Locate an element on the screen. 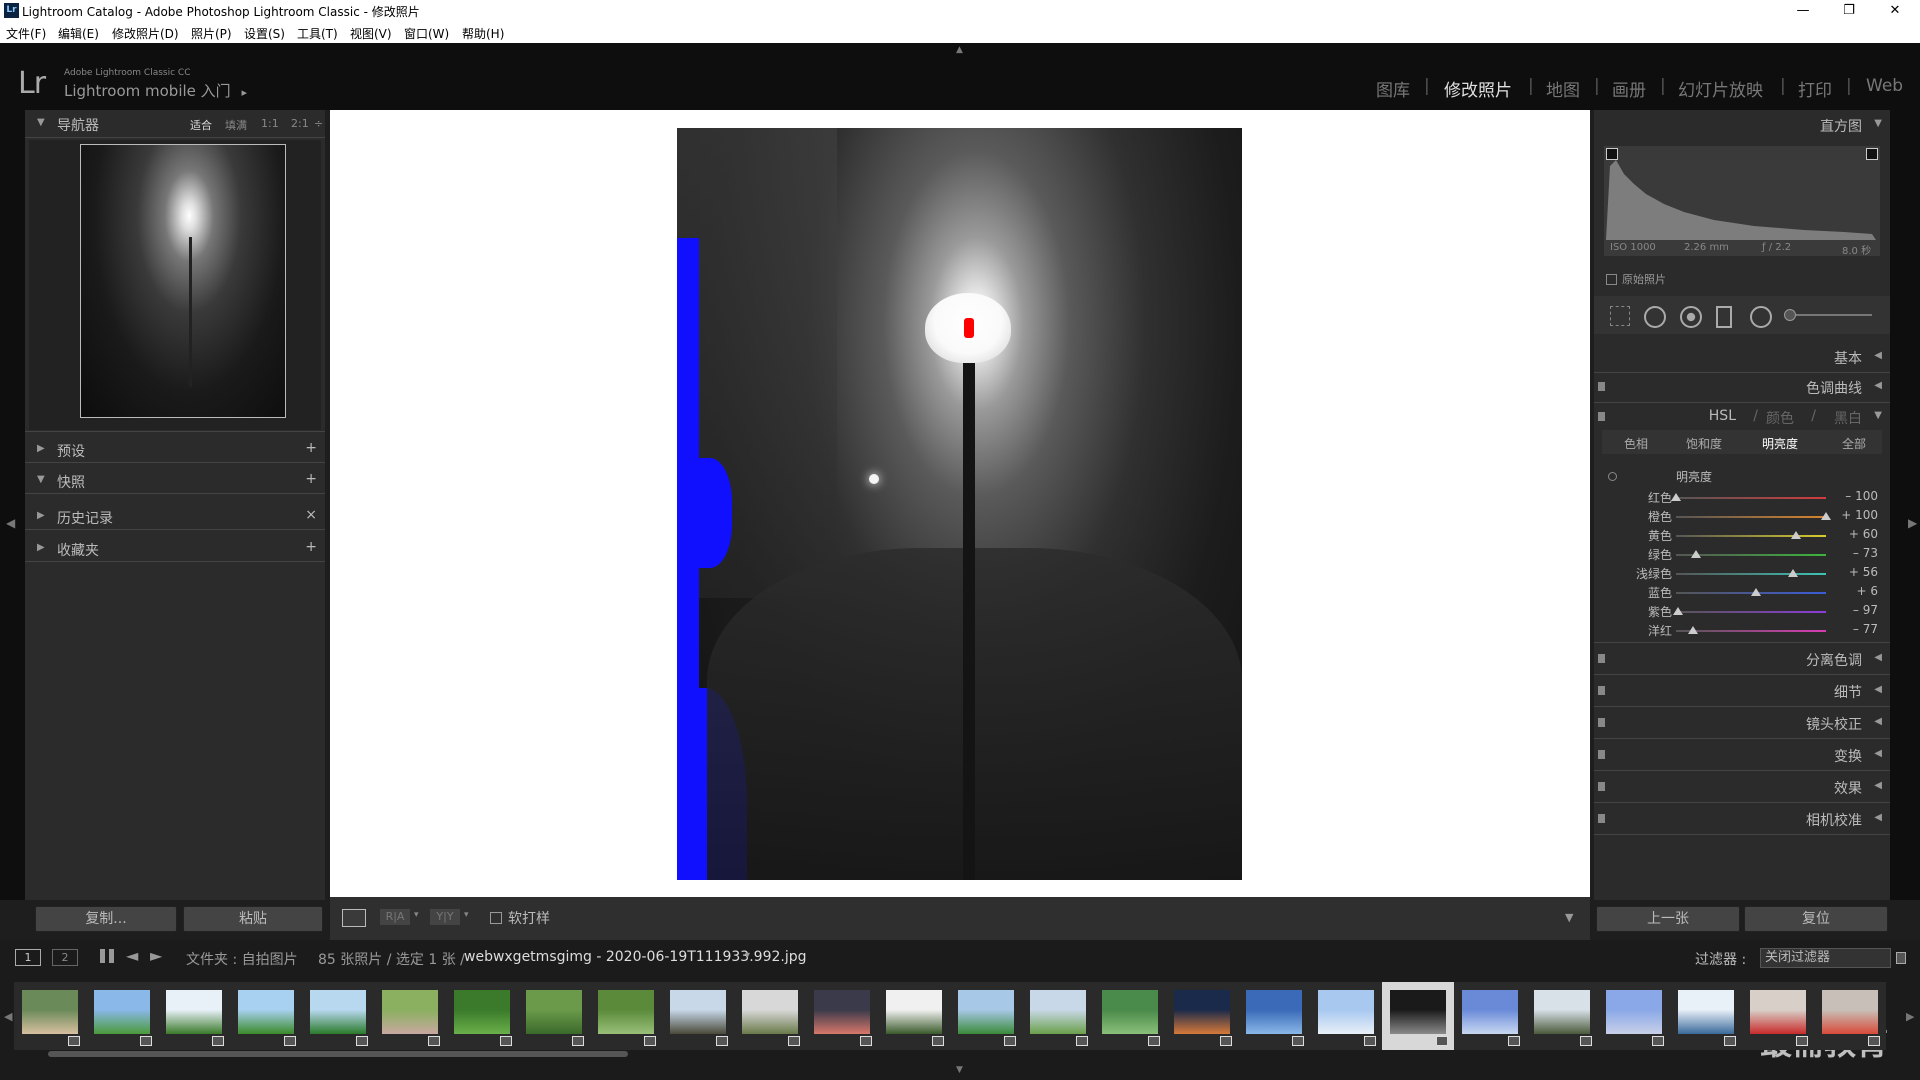  shadow-clipping-icon is located at coordinates (1612, 154).